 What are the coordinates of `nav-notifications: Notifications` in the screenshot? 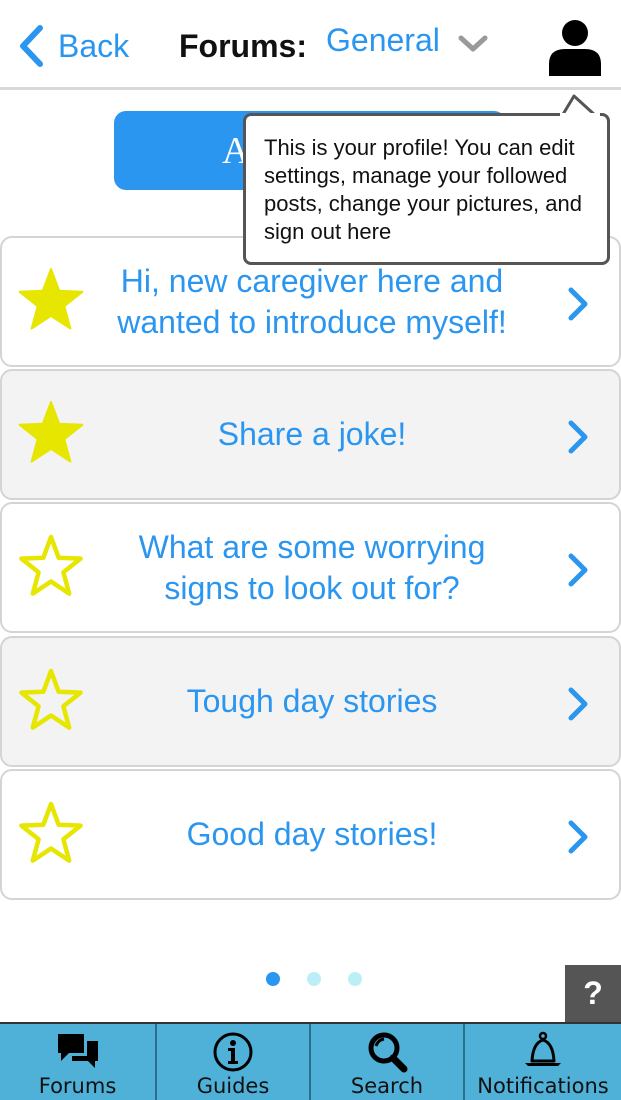 It's located at (543, 1062).